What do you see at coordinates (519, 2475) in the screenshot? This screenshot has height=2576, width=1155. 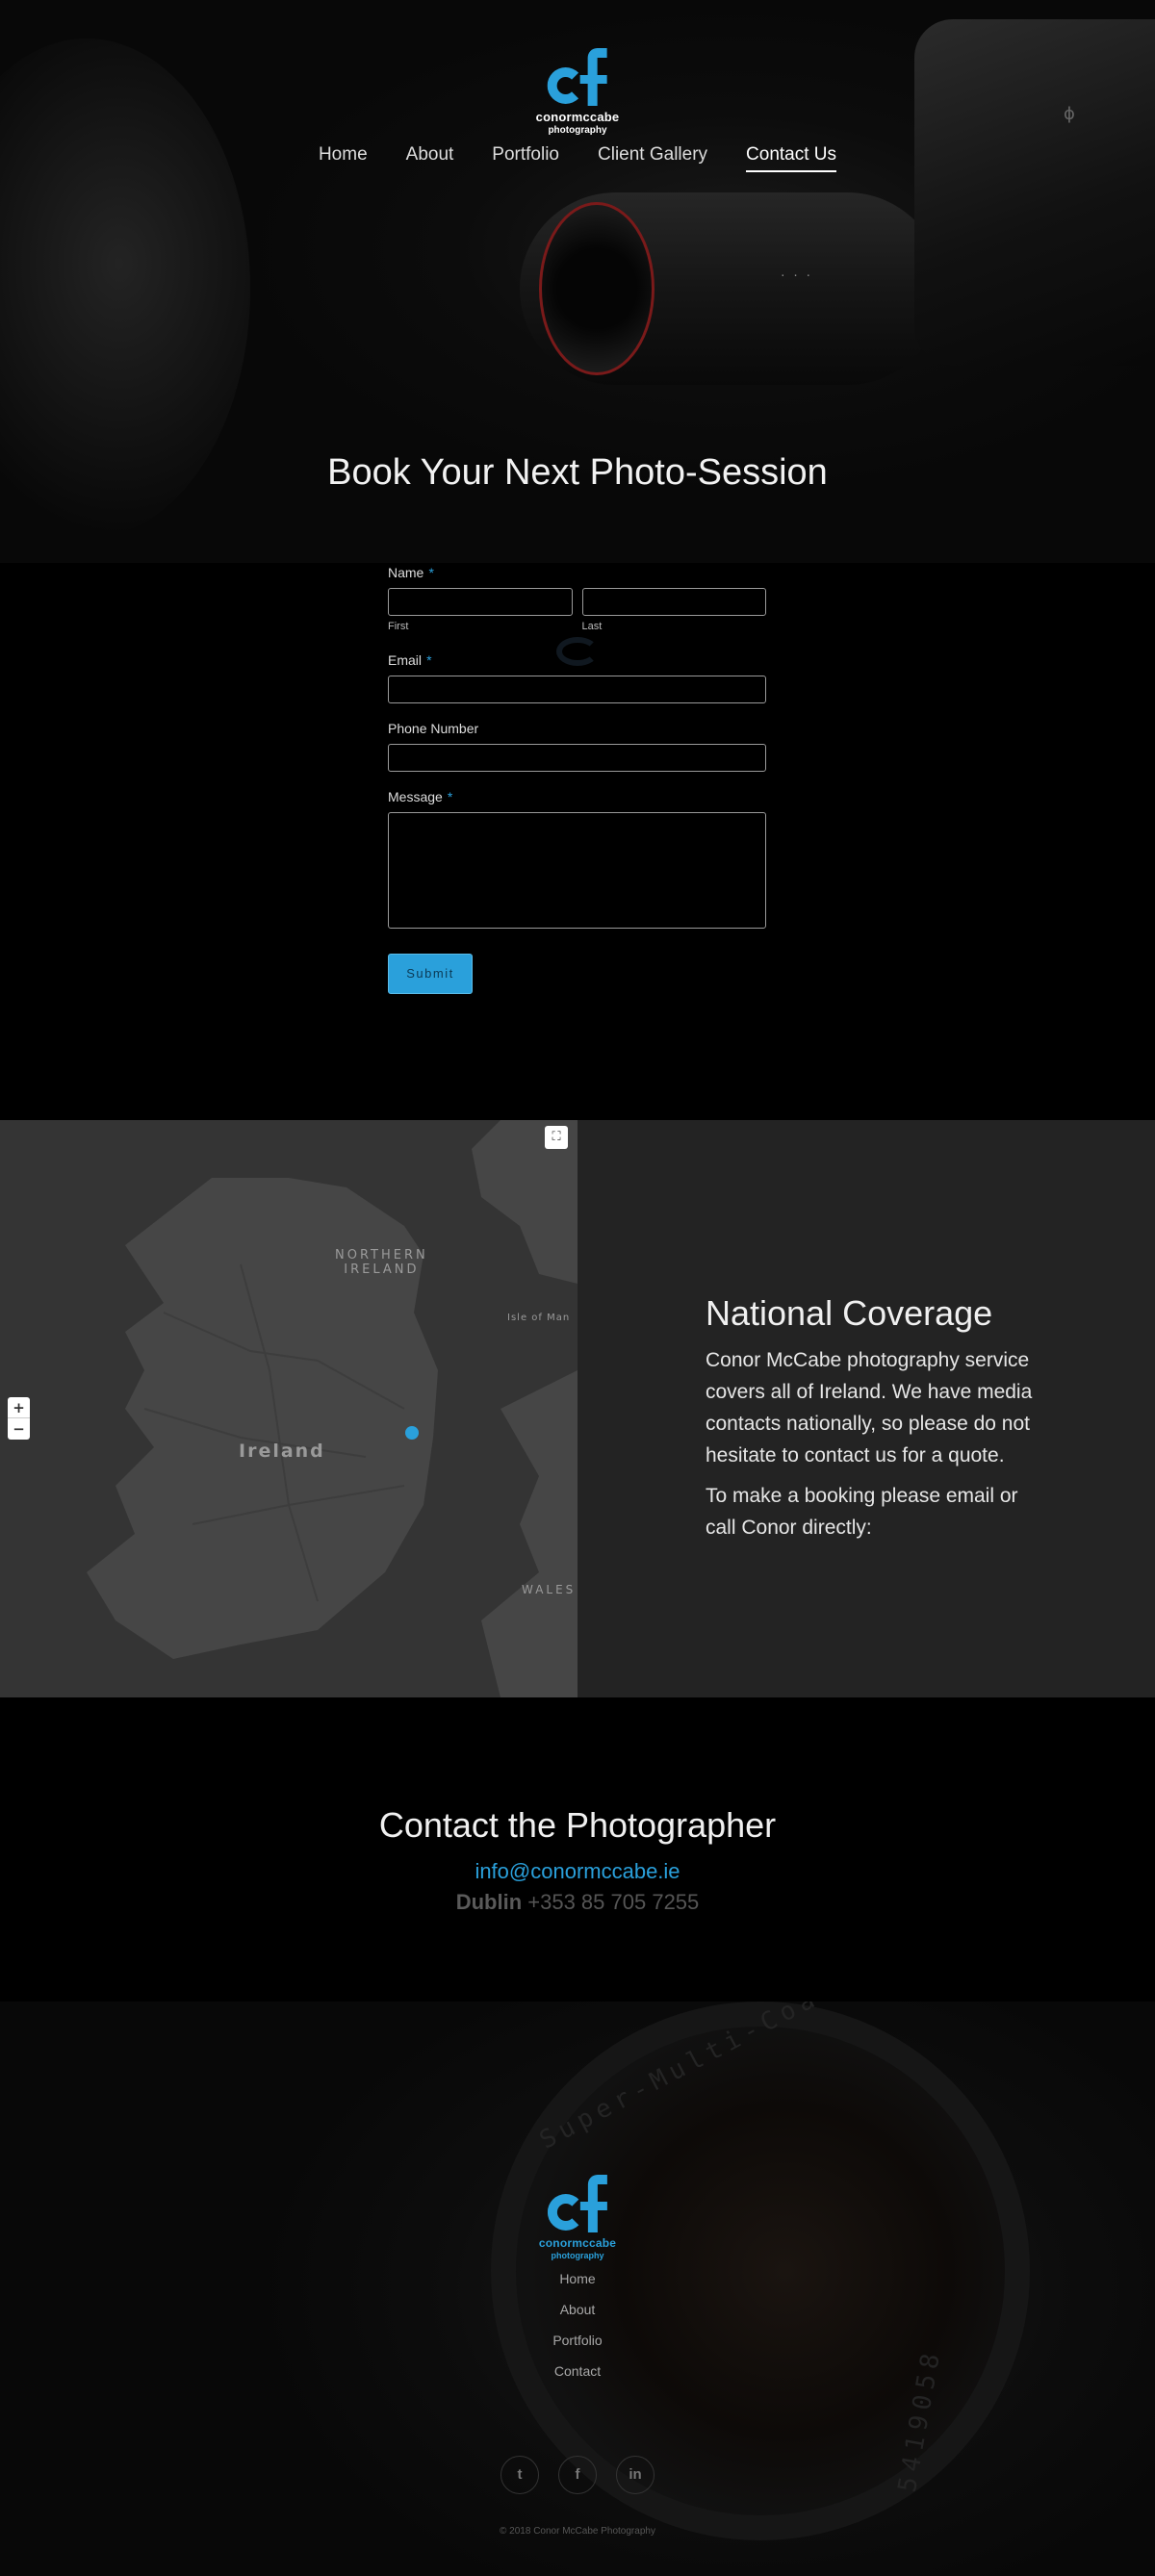 I see `twitter-icon: t` at bounding box center [519, 2475].